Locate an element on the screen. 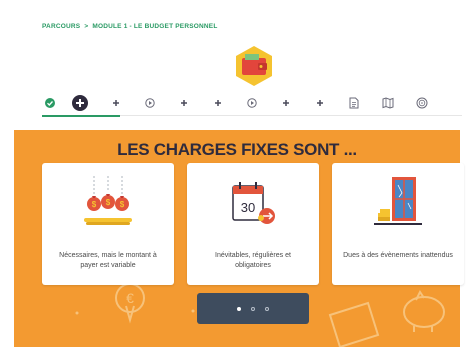  money-bags-icon: $ $ $ is located at coordinates (108, 200).